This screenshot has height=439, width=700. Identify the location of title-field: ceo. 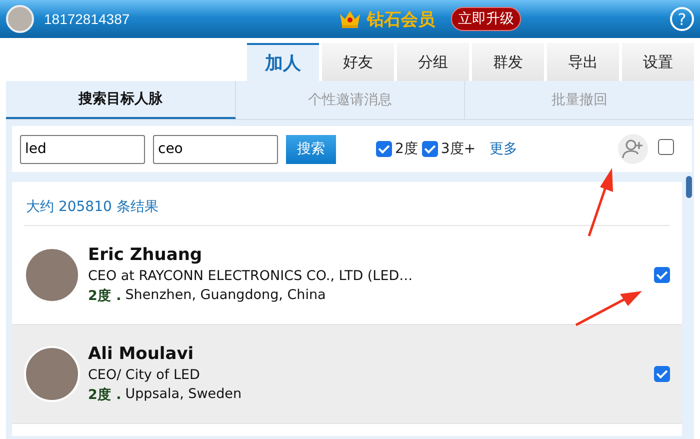
(215, 149).